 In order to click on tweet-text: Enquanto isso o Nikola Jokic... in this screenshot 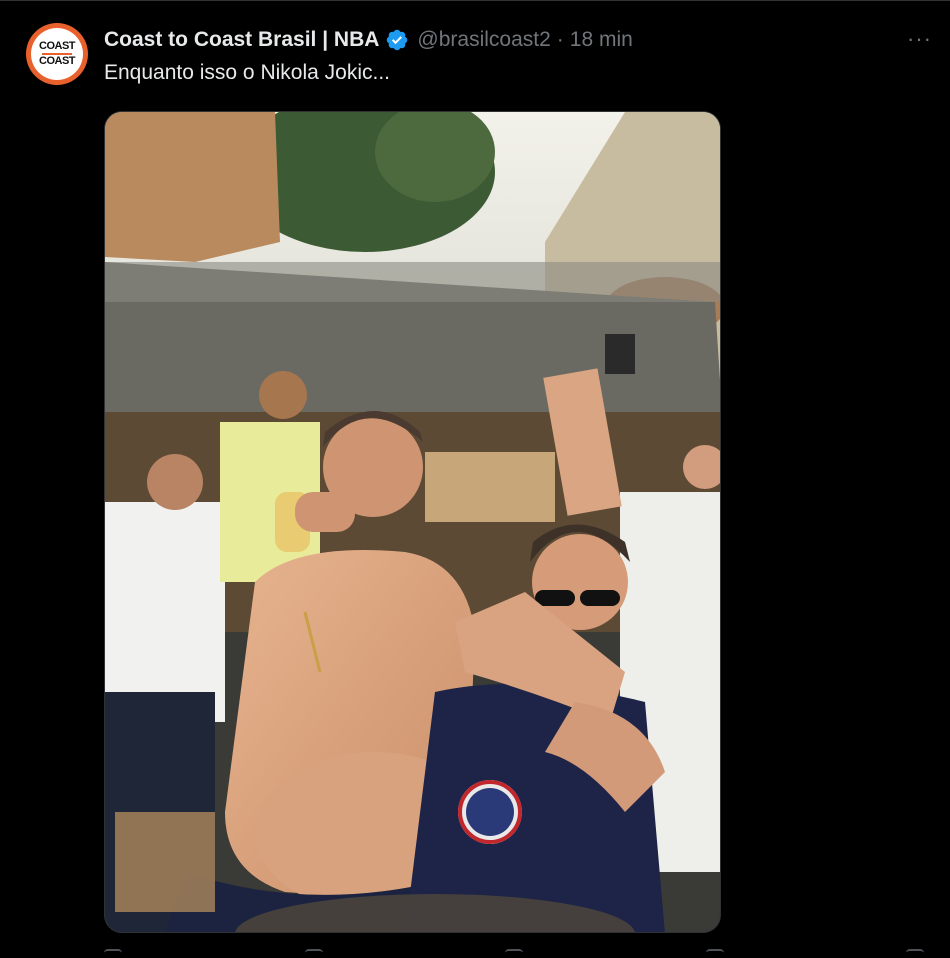, I will do `click(247, 72)`.